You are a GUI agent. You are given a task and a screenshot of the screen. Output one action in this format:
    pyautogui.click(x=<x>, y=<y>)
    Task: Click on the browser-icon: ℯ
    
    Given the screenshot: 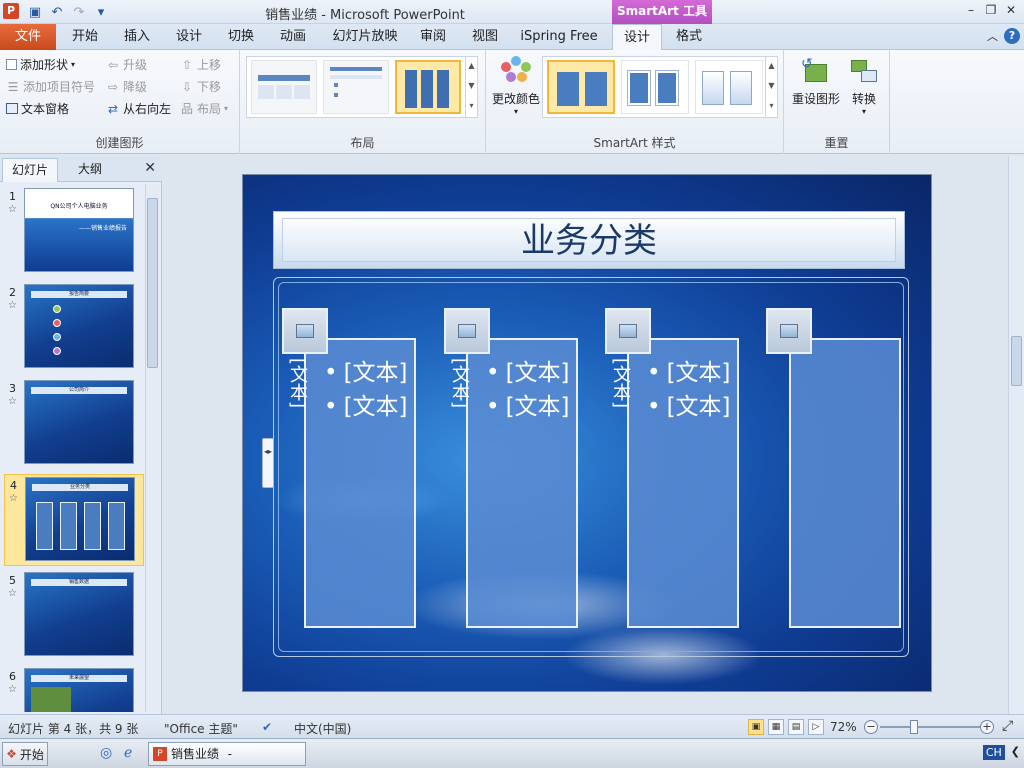 What is the action you would take?
    pyautogui.click(x=128, y=753)
    